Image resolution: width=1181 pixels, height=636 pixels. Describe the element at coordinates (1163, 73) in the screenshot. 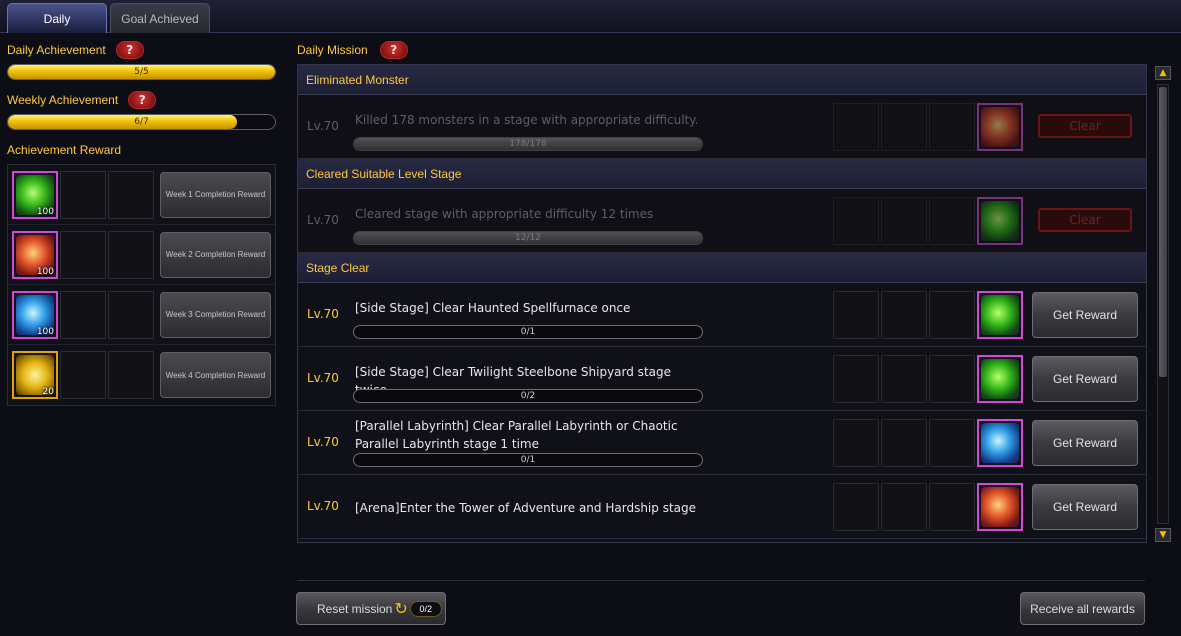

I see `scroll-up-icon: ▲` at that location.